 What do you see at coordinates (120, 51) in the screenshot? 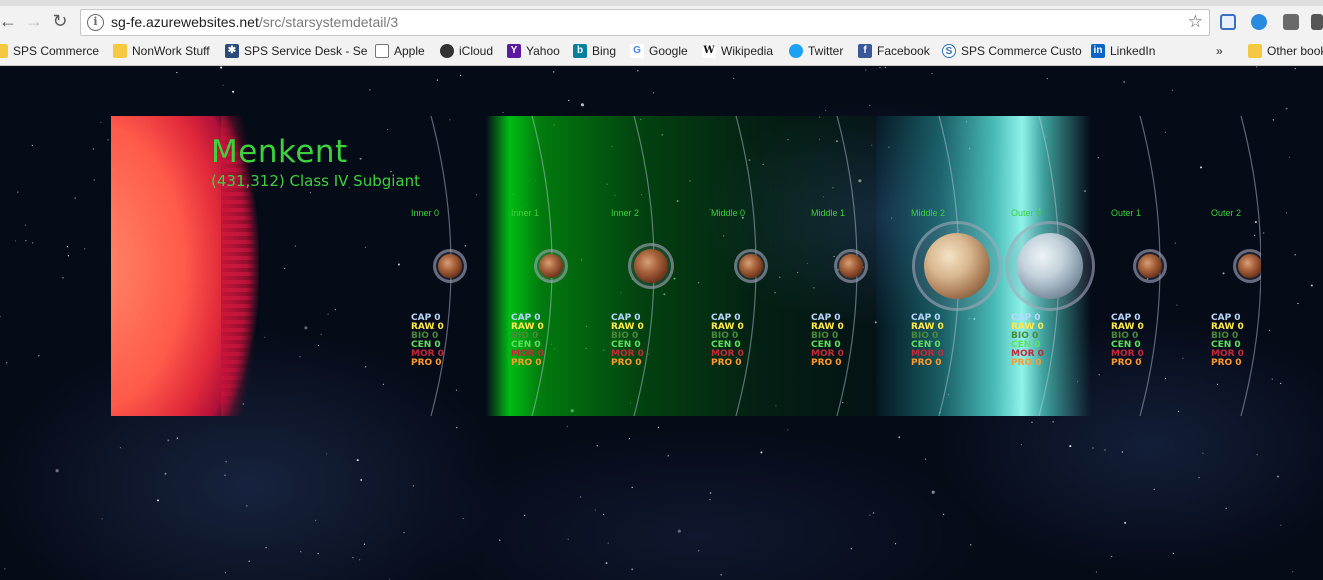
I see `folder-icon` at bounding box center [120, 51].